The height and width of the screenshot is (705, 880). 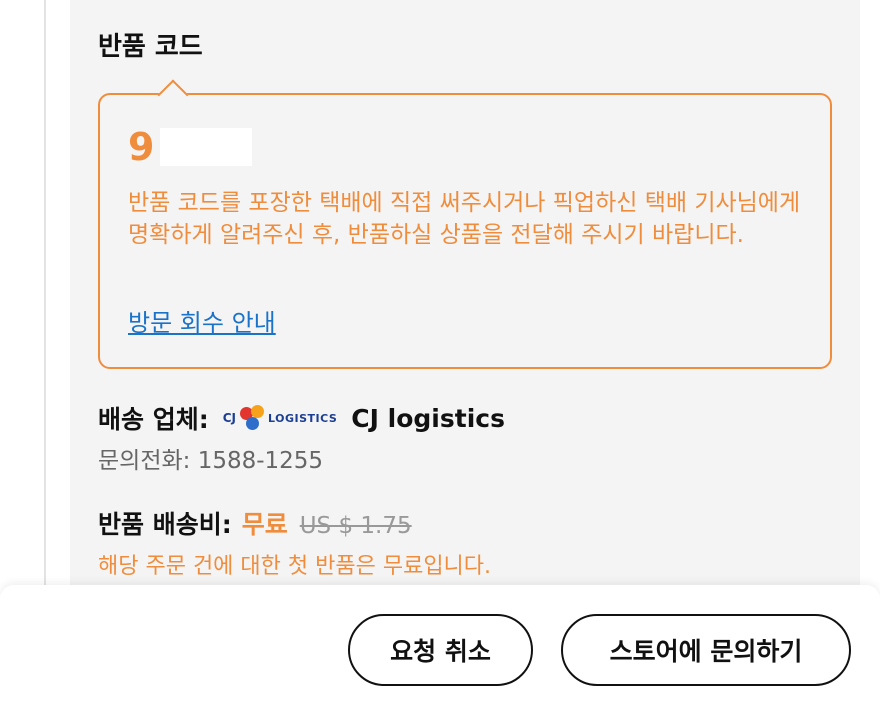 I want to click on cj-logo-logistics-text: LOGISTICS, so click(x=302, y=418).